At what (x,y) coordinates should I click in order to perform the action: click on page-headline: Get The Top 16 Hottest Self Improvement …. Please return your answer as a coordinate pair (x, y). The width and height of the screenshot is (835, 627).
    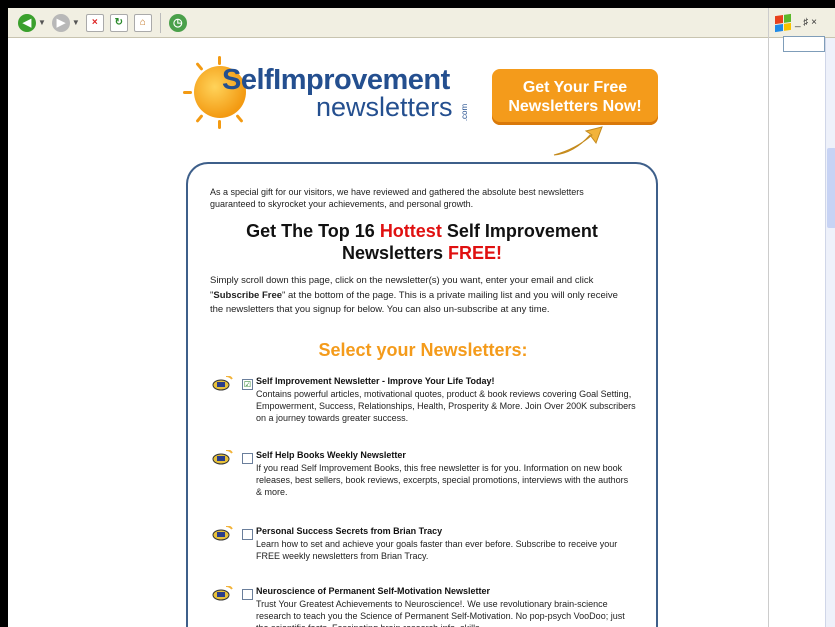
    Looking at the image, I should click on (422, 242).